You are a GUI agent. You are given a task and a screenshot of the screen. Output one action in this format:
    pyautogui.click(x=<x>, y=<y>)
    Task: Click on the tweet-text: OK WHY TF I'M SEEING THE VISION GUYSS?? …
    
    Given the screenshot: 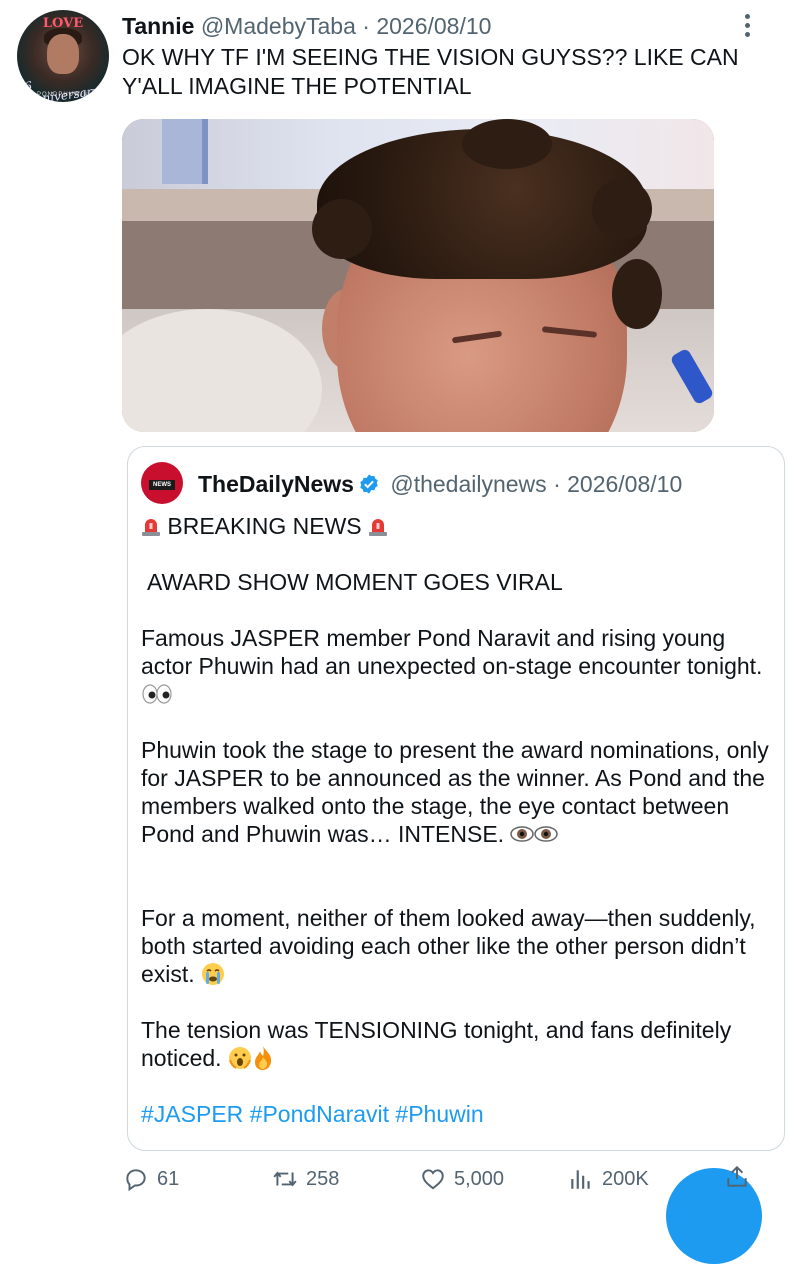 What is the action you would take?
    pyautogui.click(x=430, y=71)
    